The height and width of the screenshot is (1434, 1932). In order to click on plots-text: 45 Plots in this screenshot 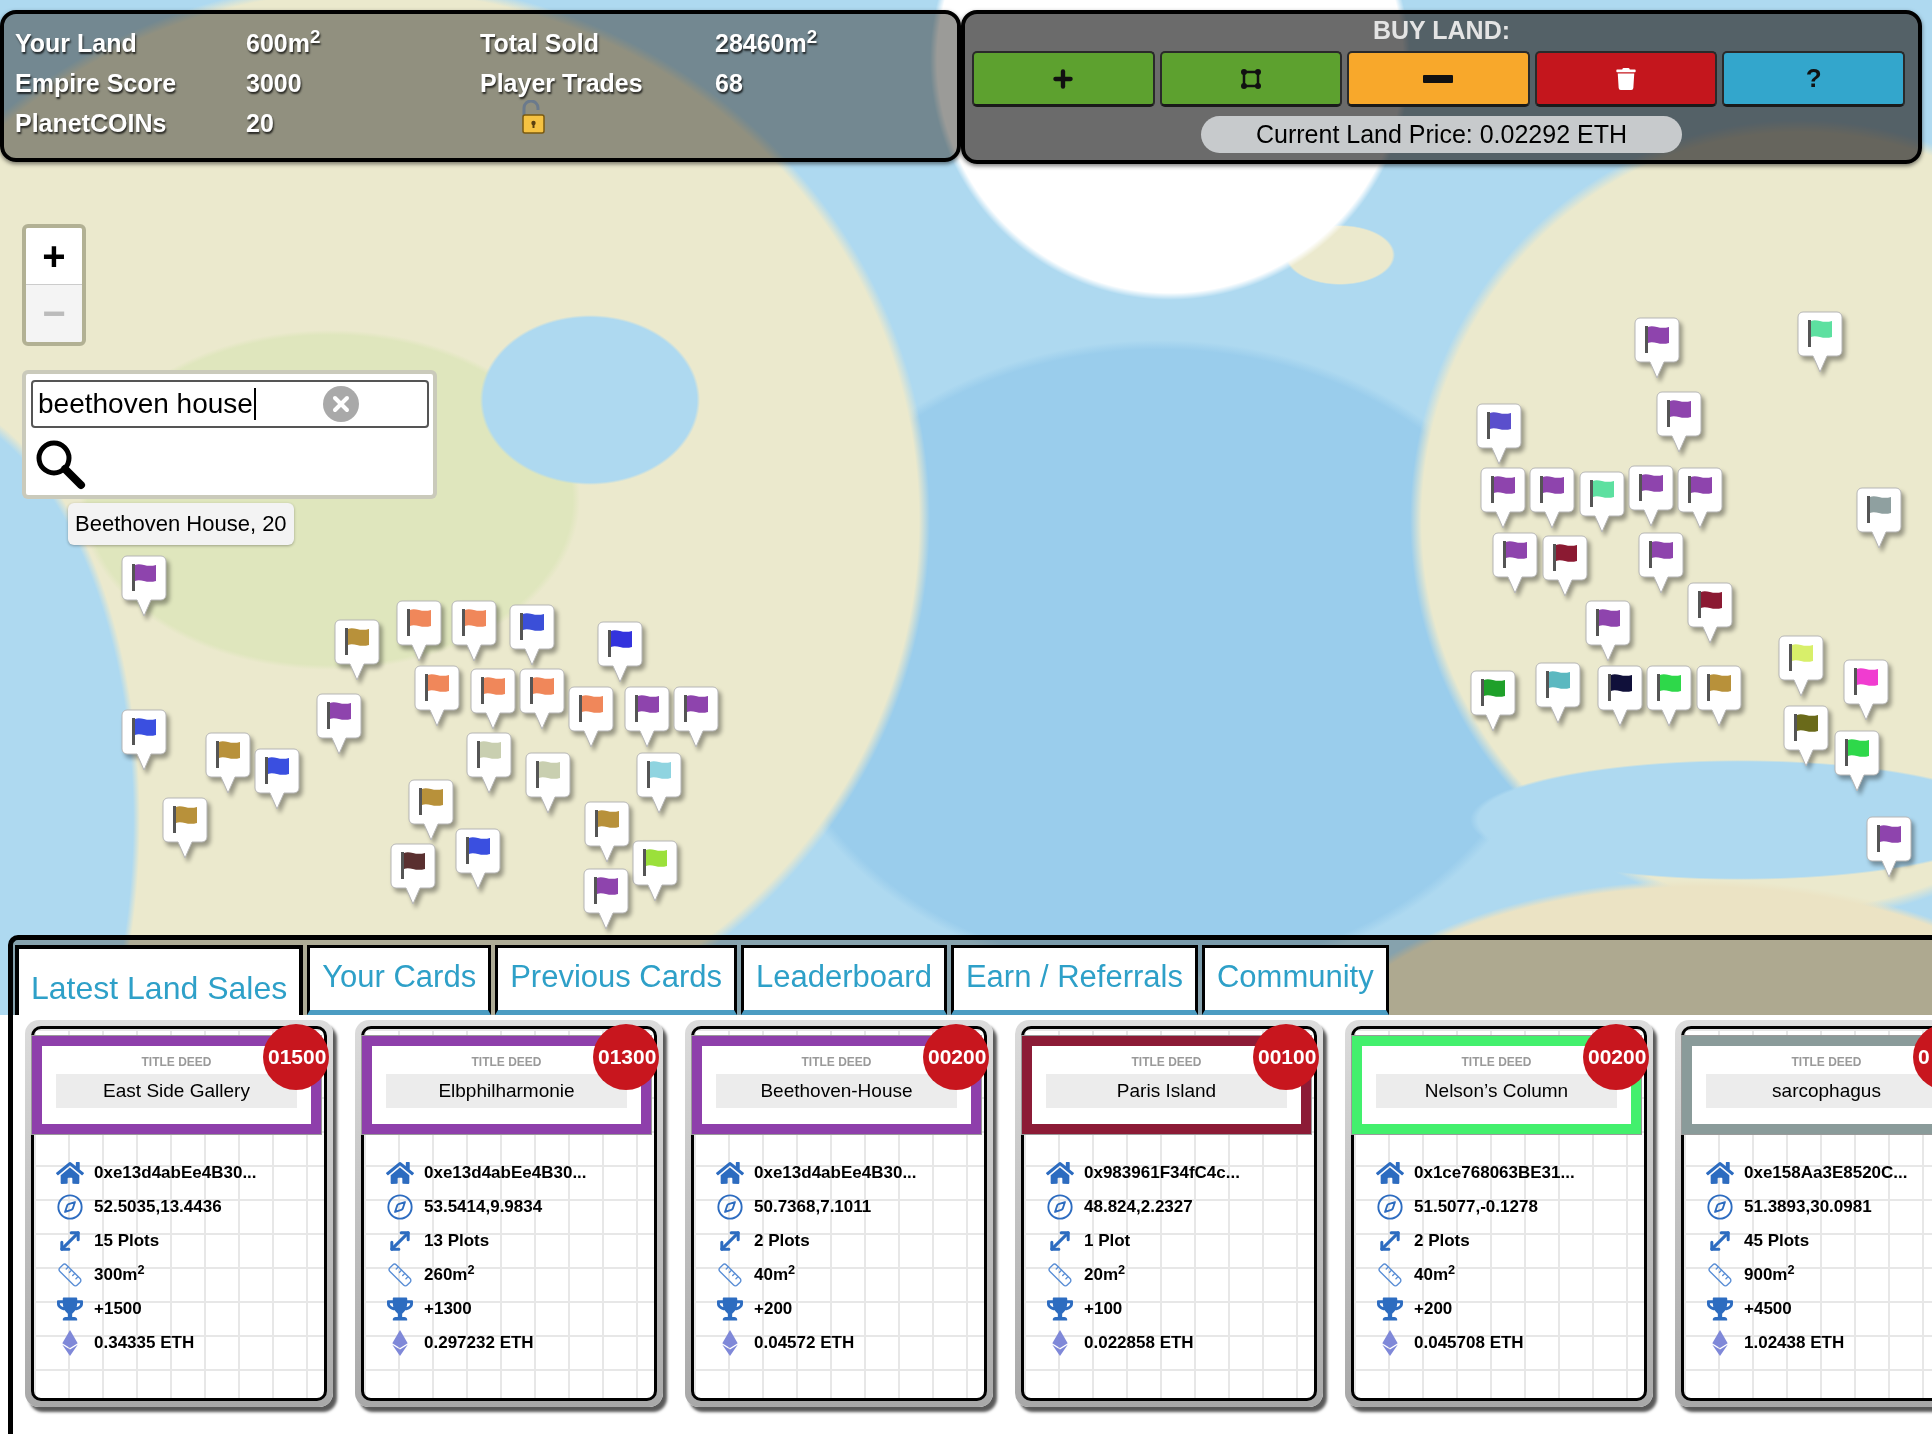, I will do `click(1777, 1241)`.